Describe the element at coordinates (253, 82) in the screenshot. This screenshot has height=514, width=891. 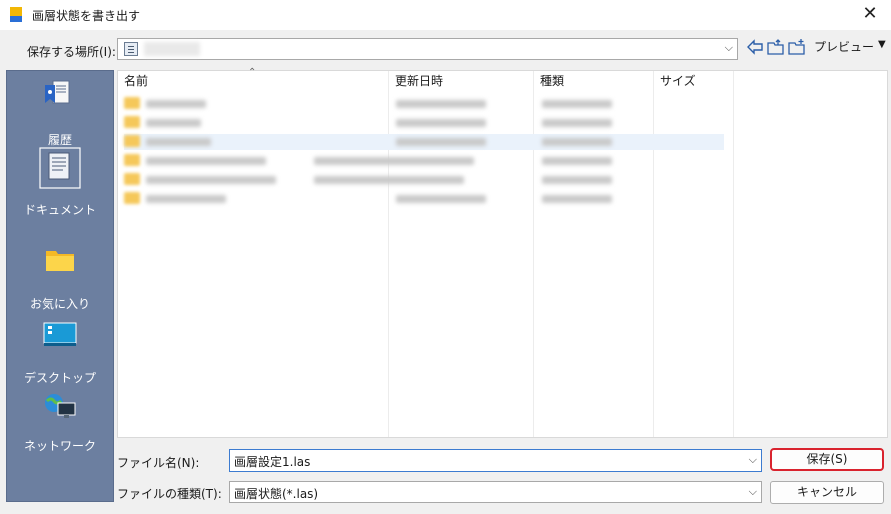
I see `column-header-name: 名前` at that location.